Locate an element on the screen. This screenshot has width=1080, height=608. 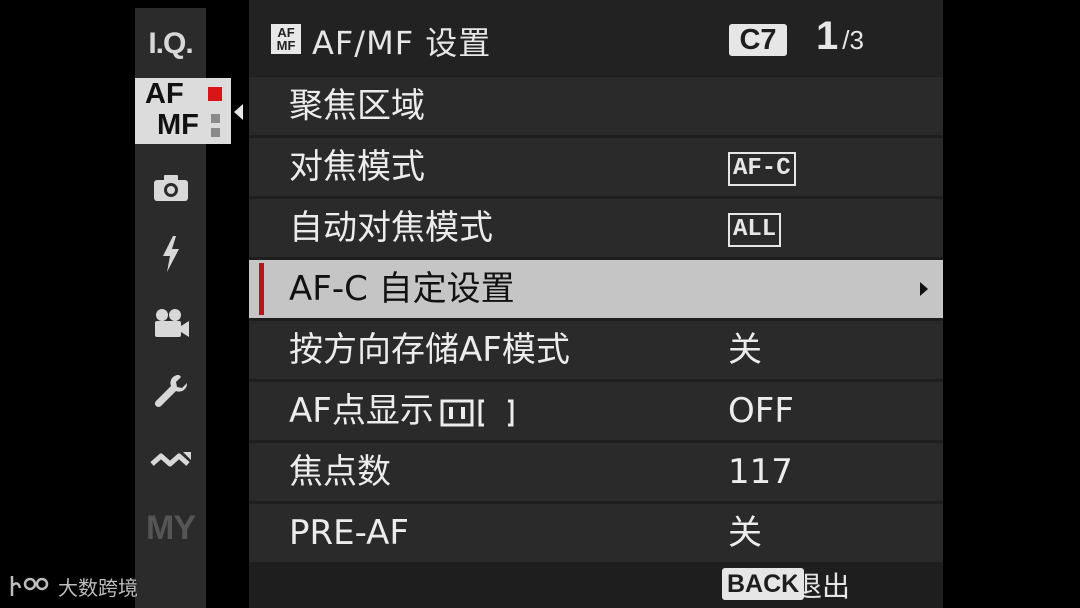
menu-item-label: 自动对焦模式 is located at coordinates (391, 228).